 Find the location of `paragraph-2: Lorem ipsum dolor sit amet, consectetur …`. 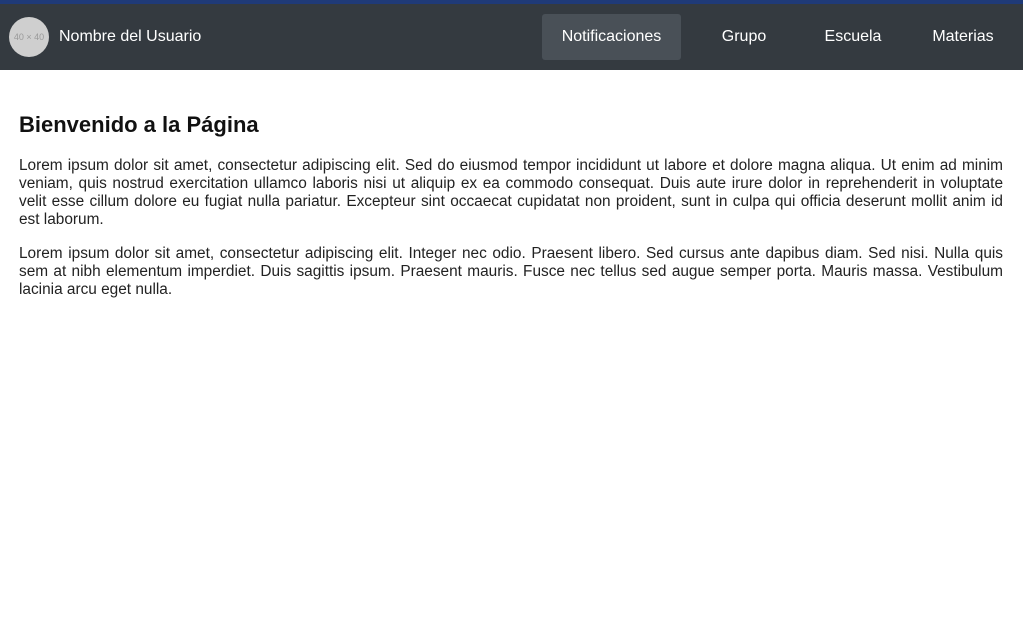

paragraph-2: Lorem ipsum dolor sit amet, consectetur … is located at coordinates (511, 271).